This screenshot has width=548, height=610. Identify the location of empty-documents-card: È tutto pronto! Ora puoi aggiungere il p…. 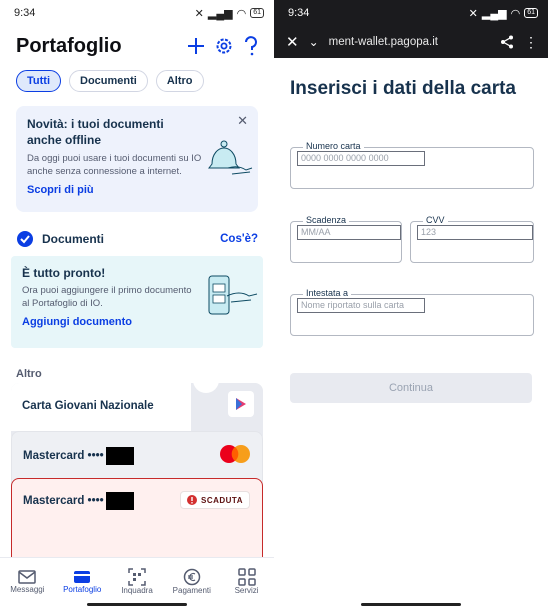
(137, 302).